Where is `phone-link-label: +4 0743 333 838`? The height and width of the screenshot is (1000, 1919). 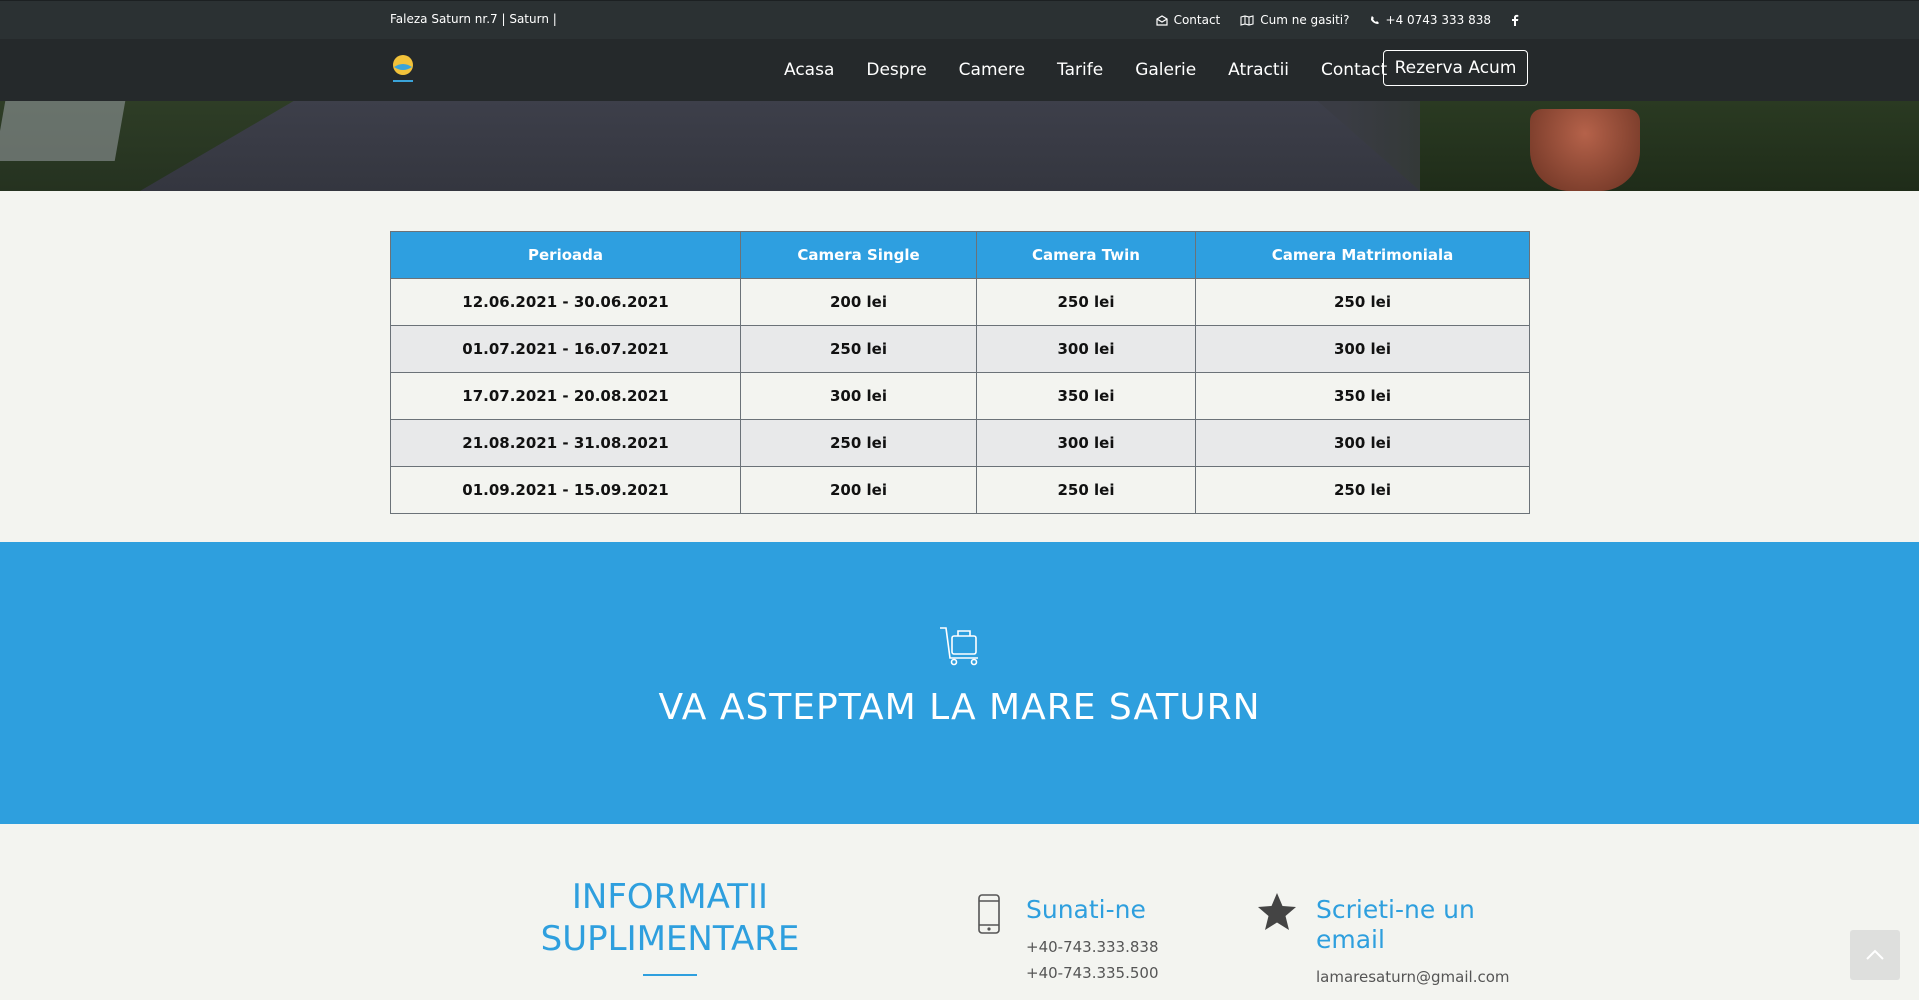
phone-link-label: +4 0743 333 838 is located at coordinates (1438, 20).